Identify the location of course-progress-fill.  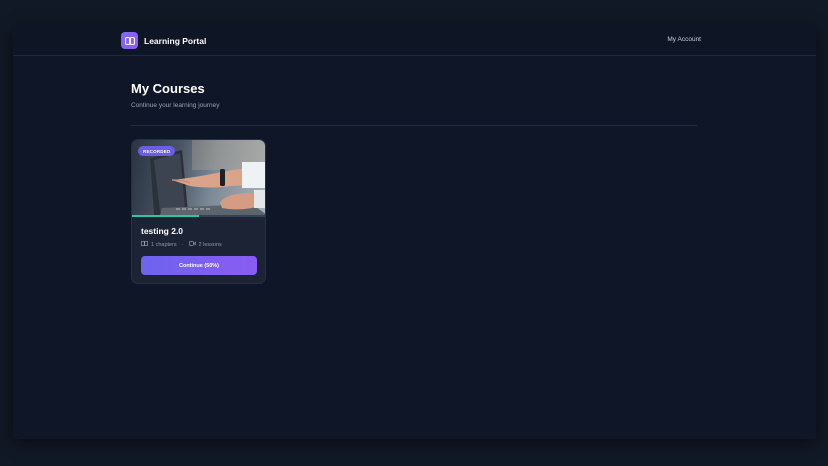
(165, 216).